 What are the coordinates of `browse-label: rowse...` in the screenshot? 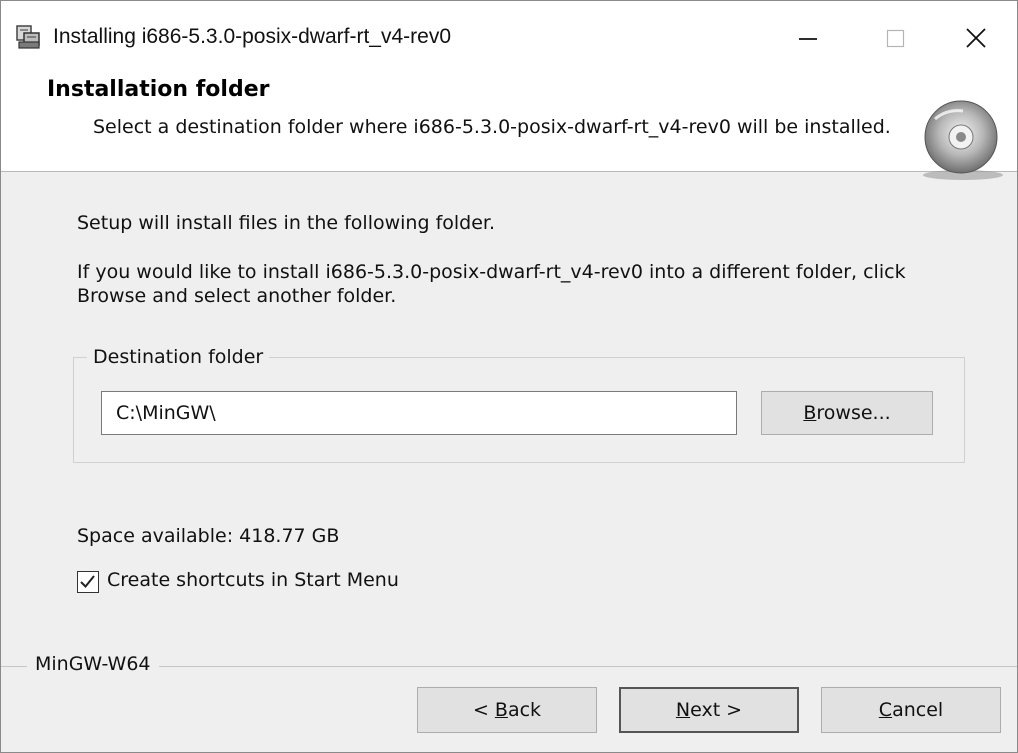 It's located at (853, 413).